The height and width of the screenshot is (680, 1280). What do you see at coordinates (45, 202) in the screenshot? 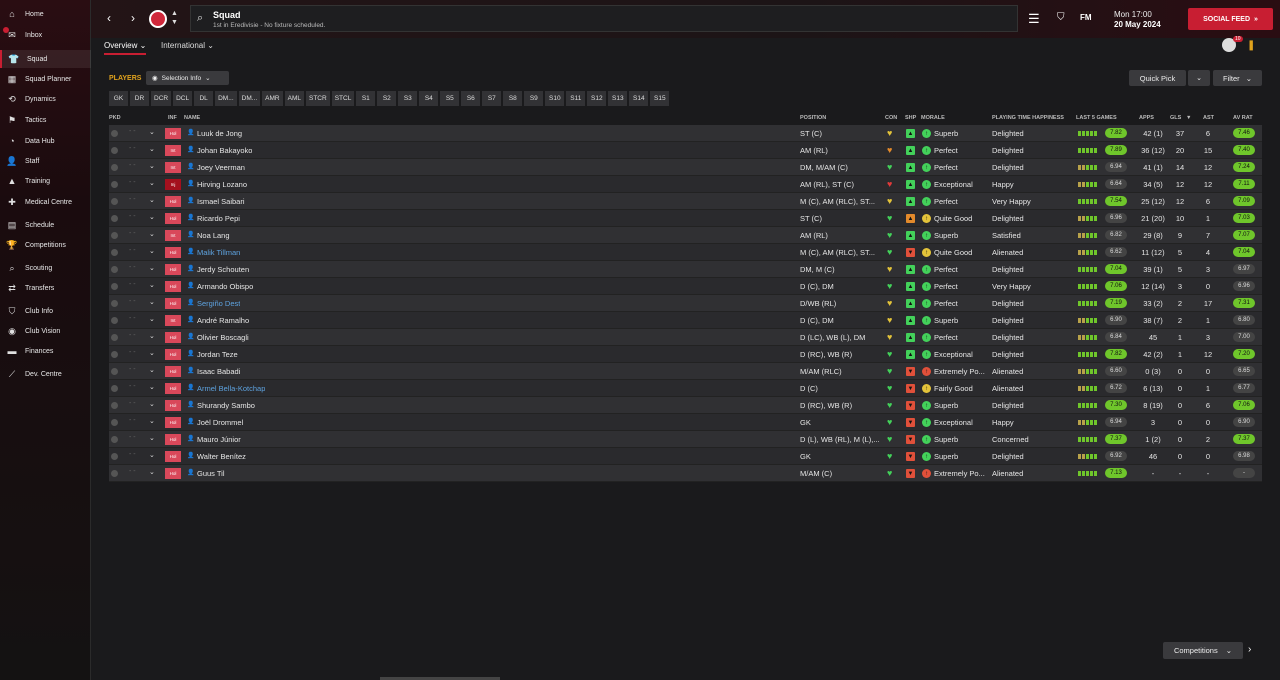
I see `sidebar-item-medical-centre: ✚ Medical Centre` at bounding box center [45, 202].